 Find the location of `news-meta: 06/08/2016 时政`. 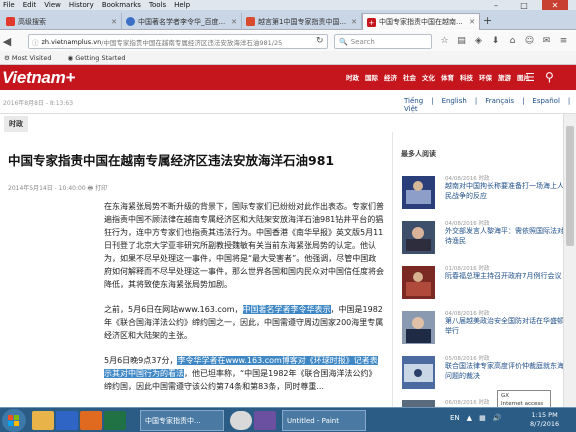

news-meta: 06/08/2016 时政 is located at coordinates (467, 403).